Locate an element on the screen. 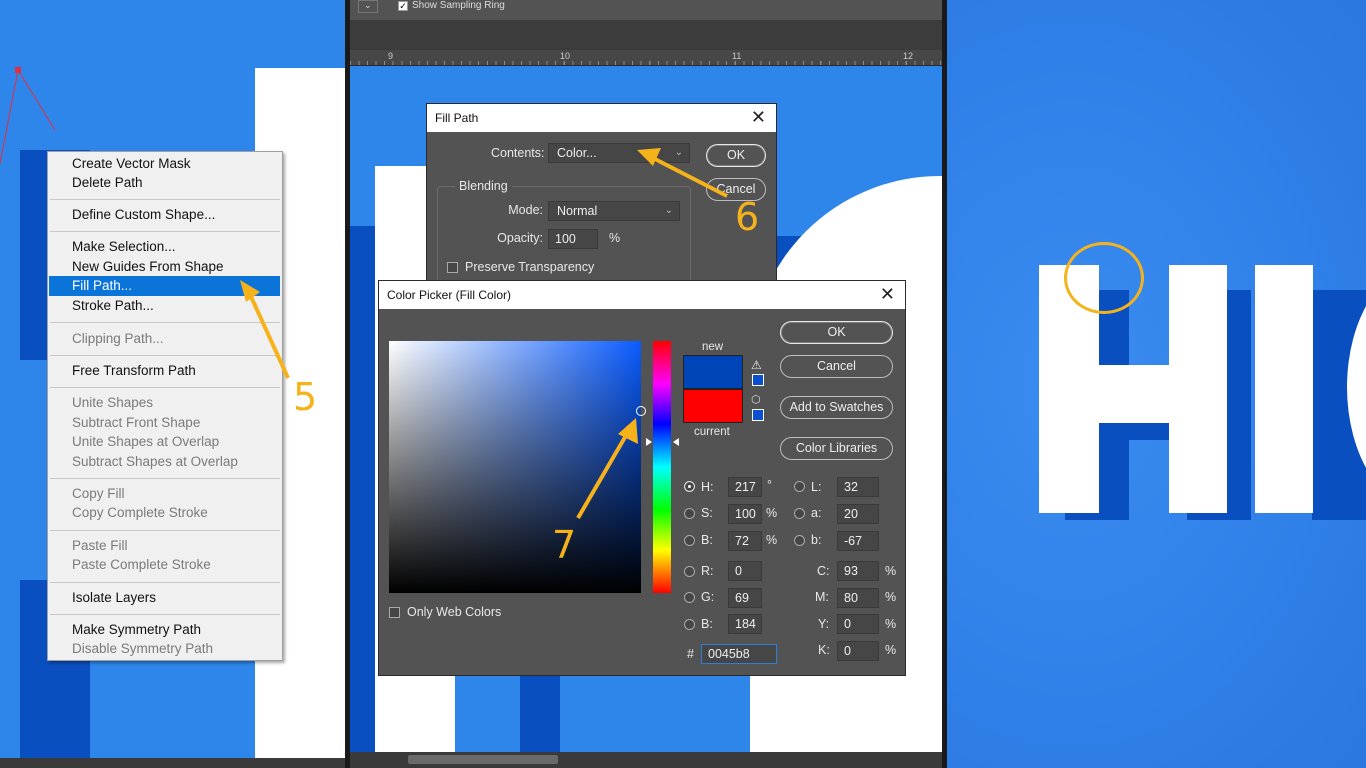  menu-item-paste-fill: Paste Fill is located at coordinates (164, 546).